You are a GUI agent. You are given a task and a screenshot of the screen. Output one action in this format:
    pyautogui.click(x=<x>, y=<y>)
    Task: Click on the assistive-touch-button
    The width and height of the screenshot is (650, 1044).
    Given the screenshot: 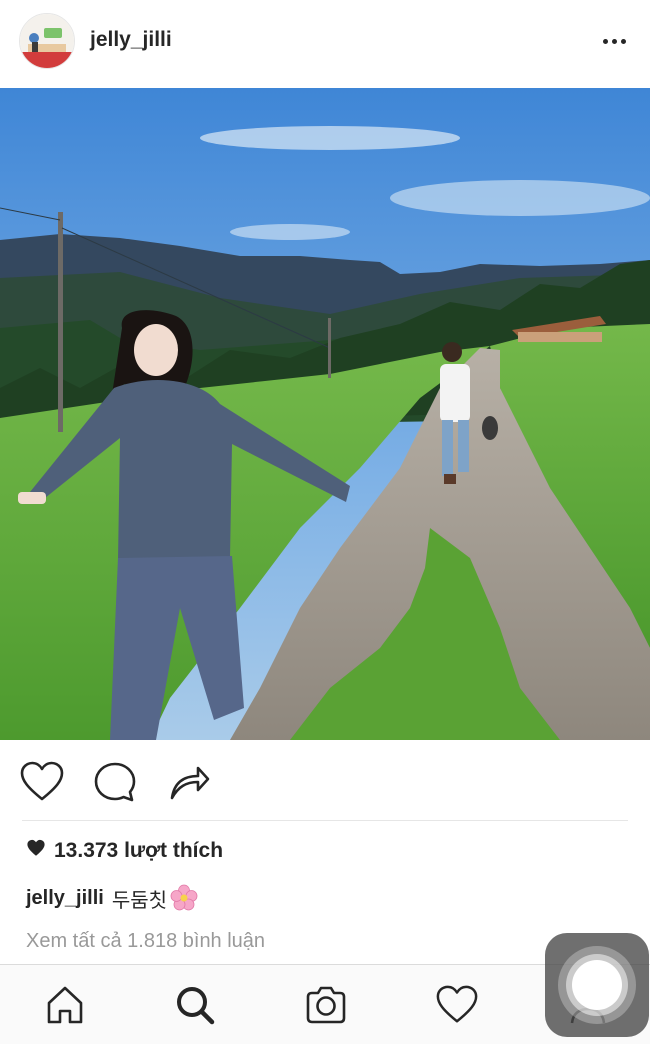 What is the action you would take?
    pyautogui.click(x=597, y=985)
    